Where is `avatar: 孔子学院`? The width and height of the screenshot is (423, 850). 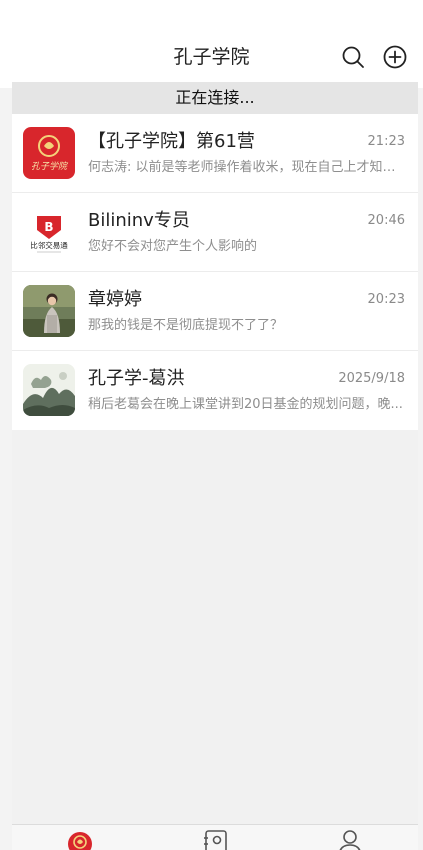 avatar: 孔子学院 is located at coordinates (49, 153).